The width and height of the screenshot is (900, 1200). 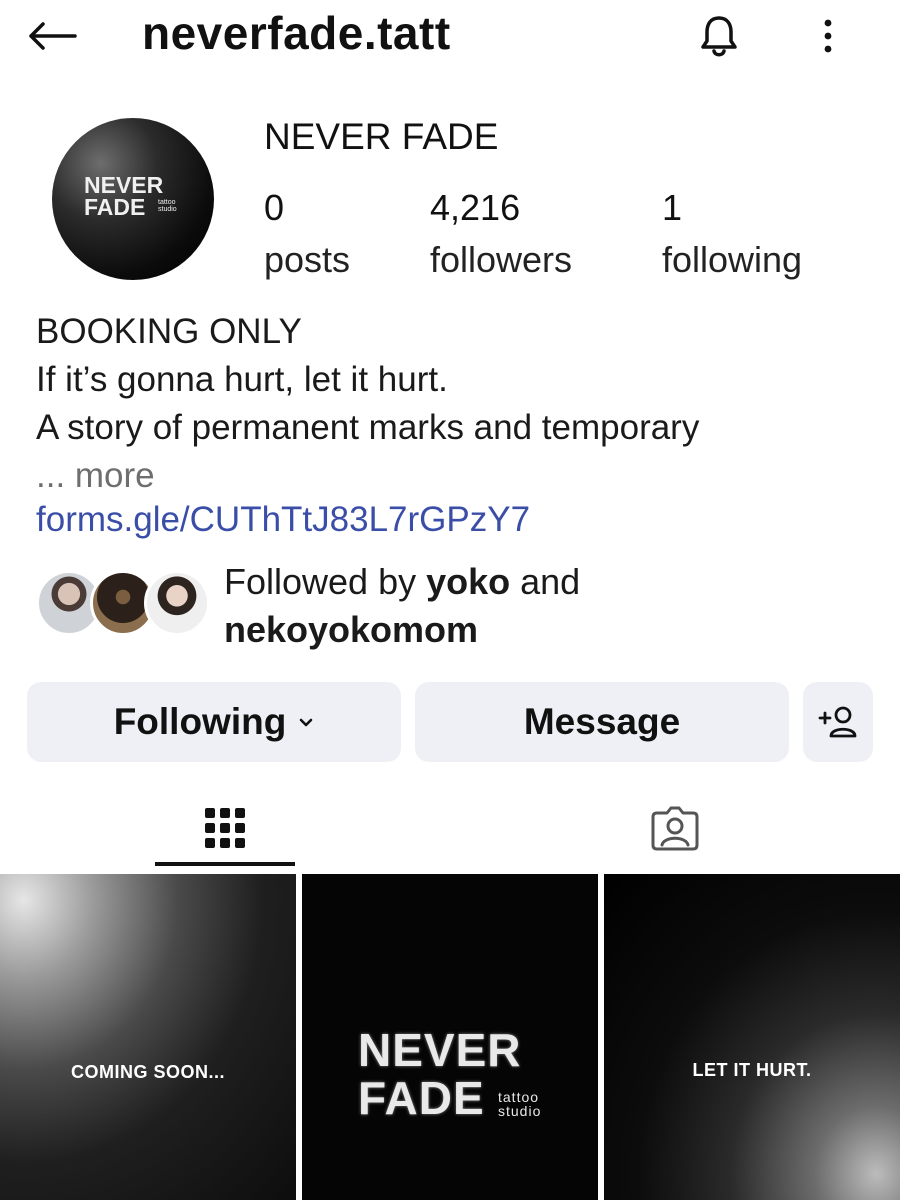 I want to click on arrow-left-icon, so click(x=53, y=36).